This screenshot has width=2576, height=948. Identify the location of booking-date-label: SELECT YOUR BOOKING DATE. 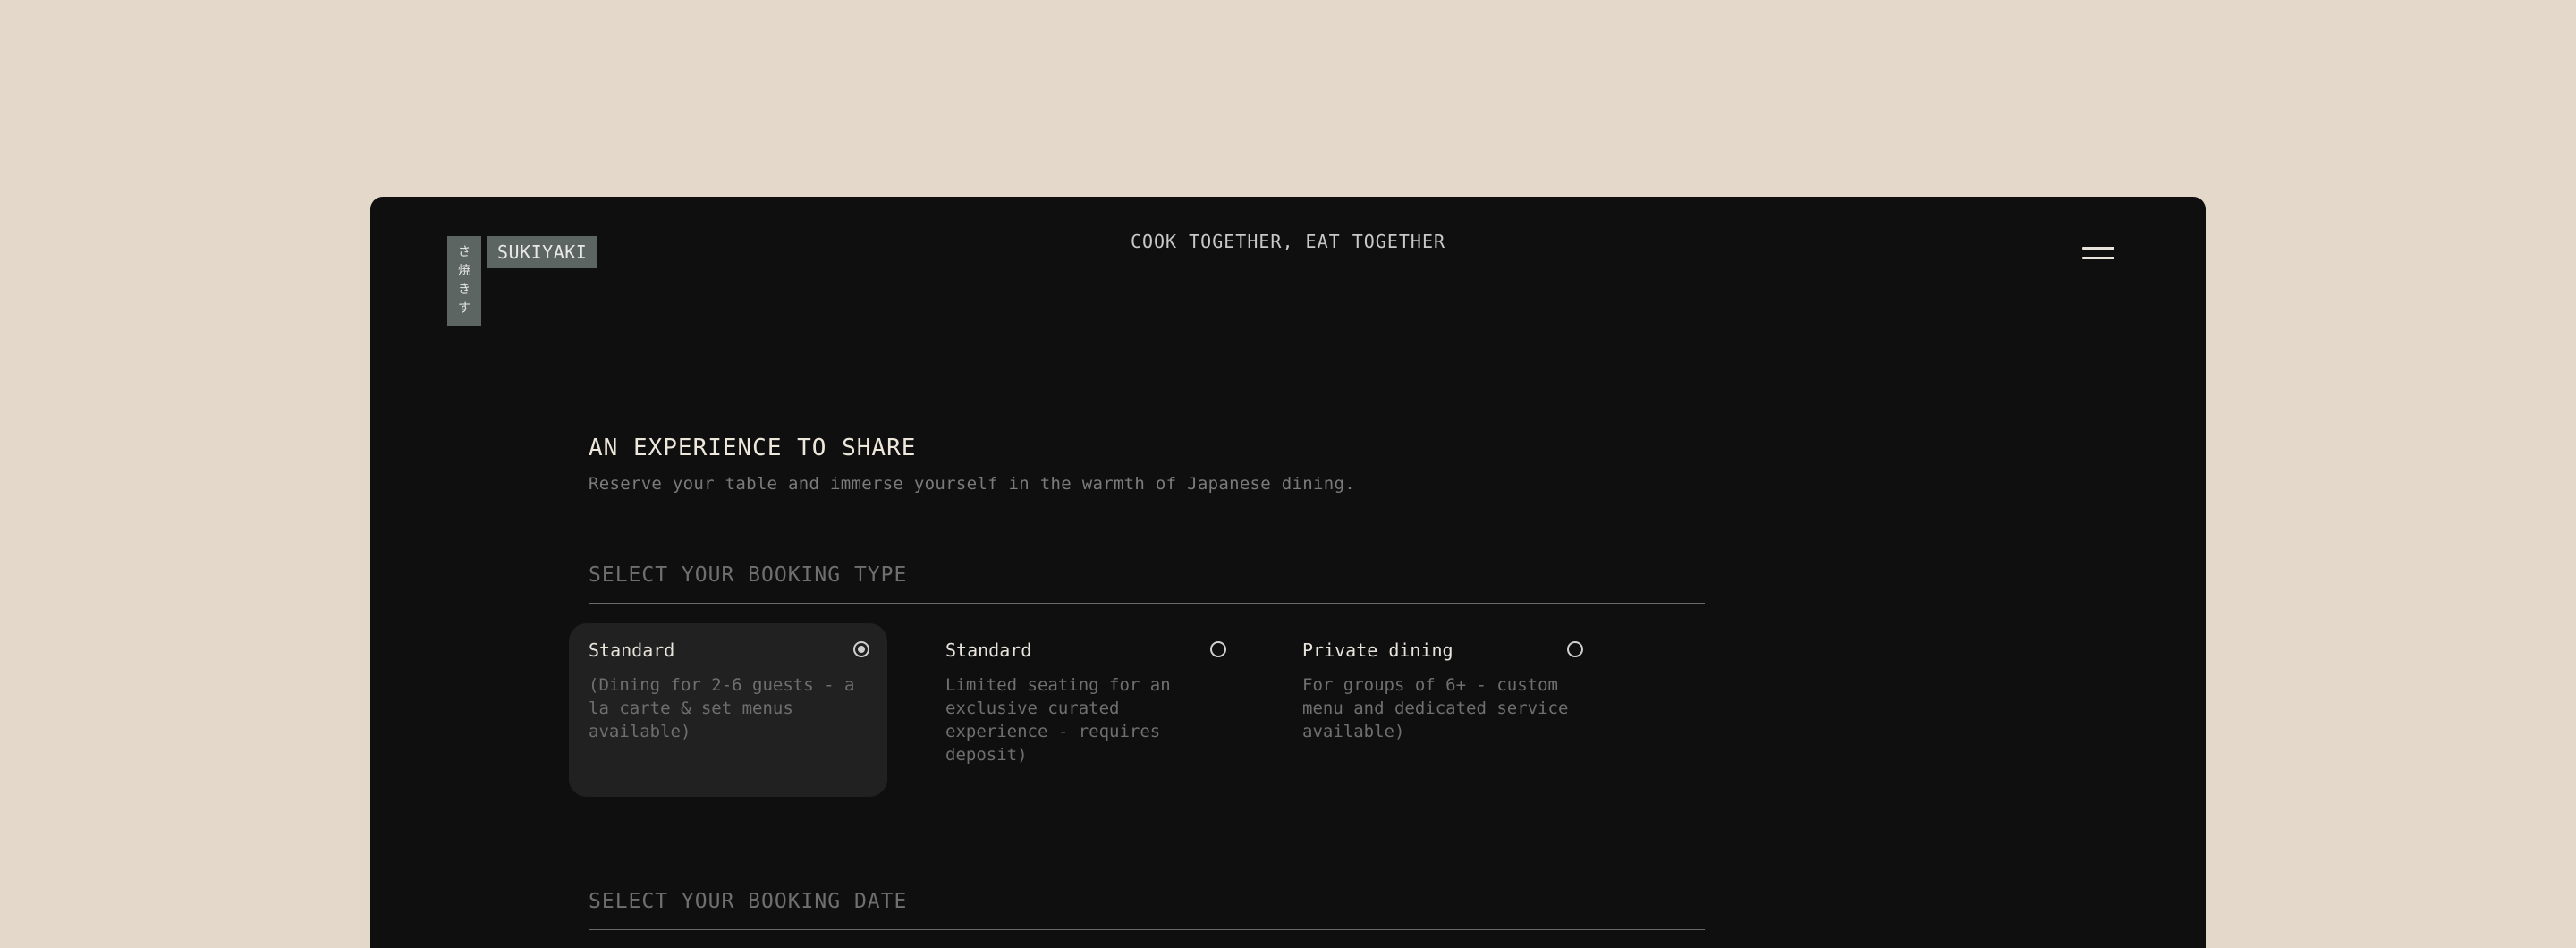
(1147, 910).